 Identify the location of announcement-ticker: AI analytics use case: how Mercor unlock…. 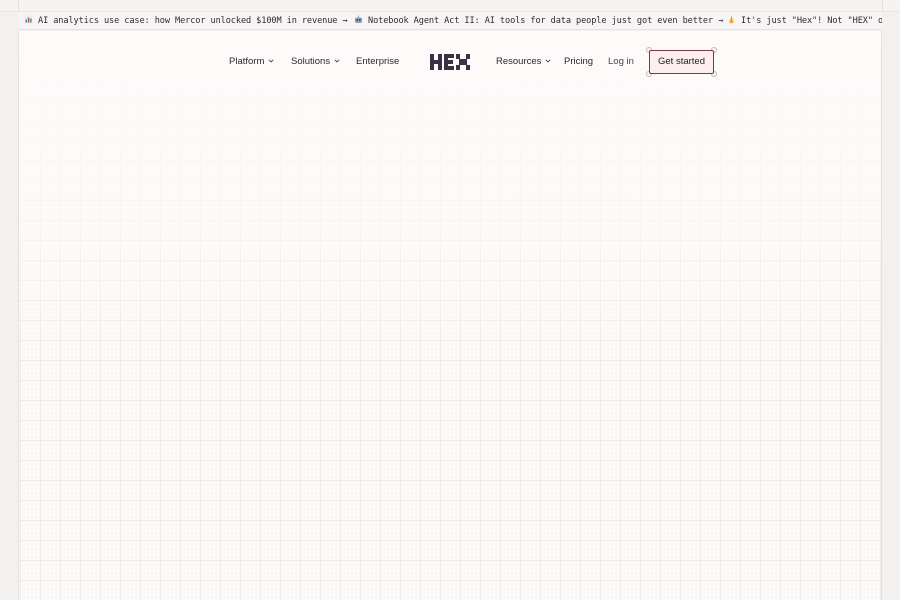
(450, 21).